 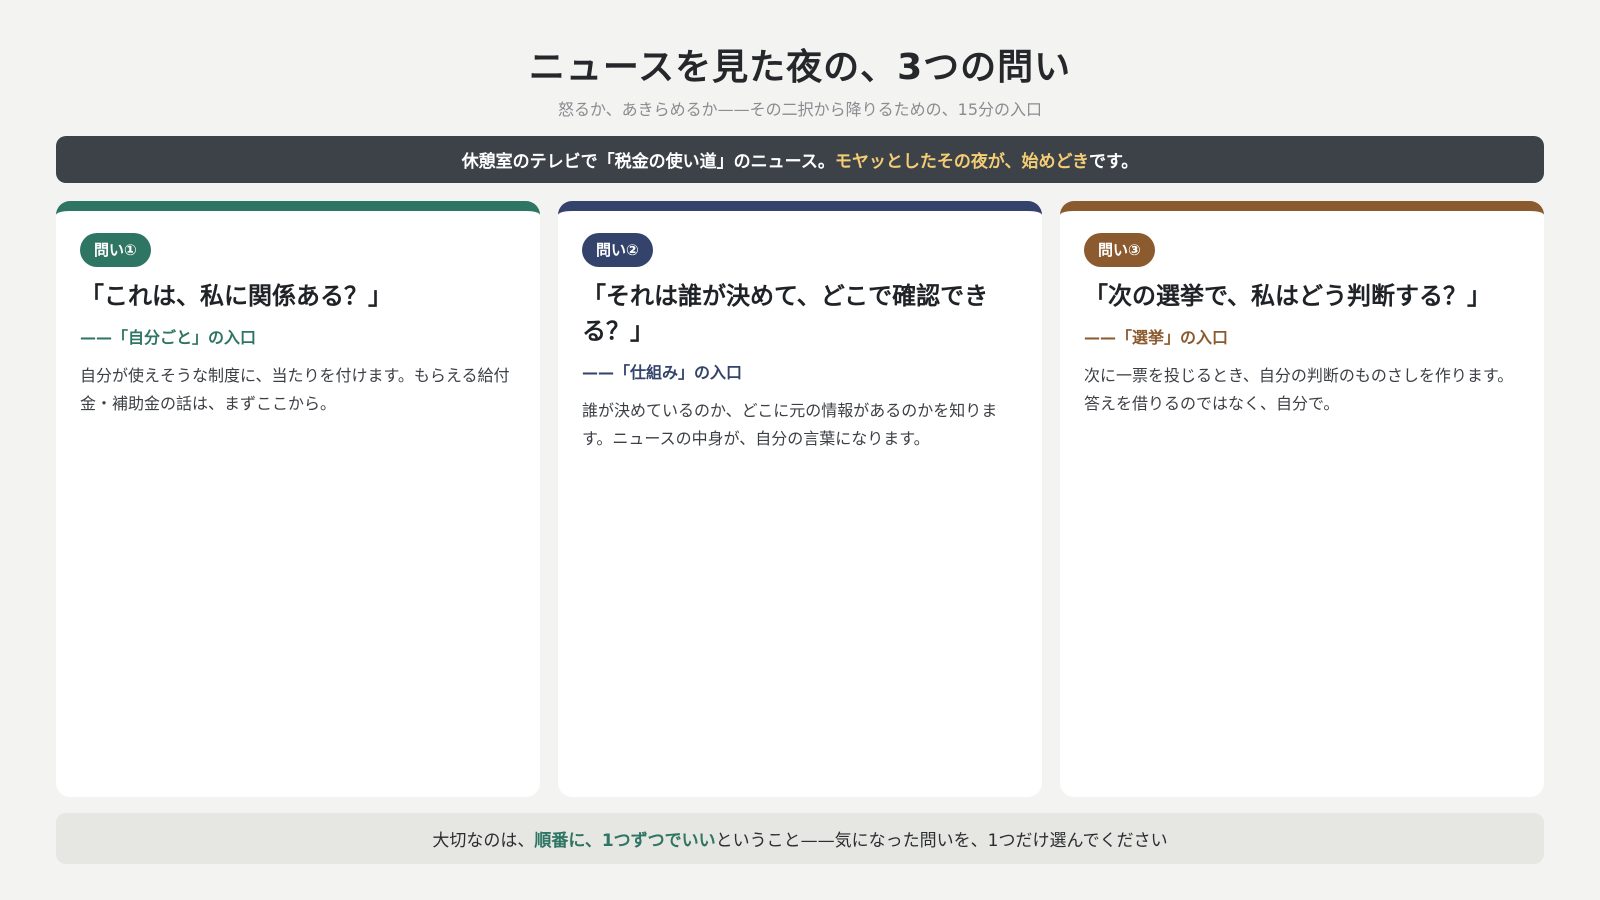 What do you see at coordinates (1114, 162) in the screenshot?
I see `banner-text-end: です。` at bounding box center [1114, 162].